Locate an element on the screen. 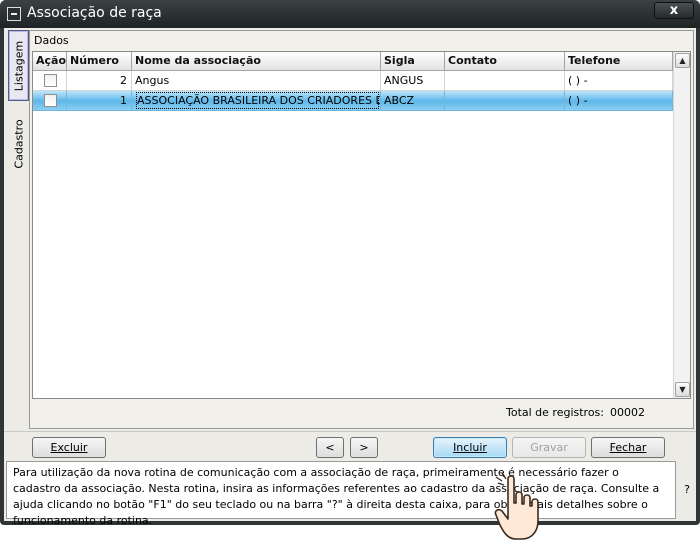 The height and width of the screenshot is (543, 700). help-question-button: ? is located at coordinates (687, 489).